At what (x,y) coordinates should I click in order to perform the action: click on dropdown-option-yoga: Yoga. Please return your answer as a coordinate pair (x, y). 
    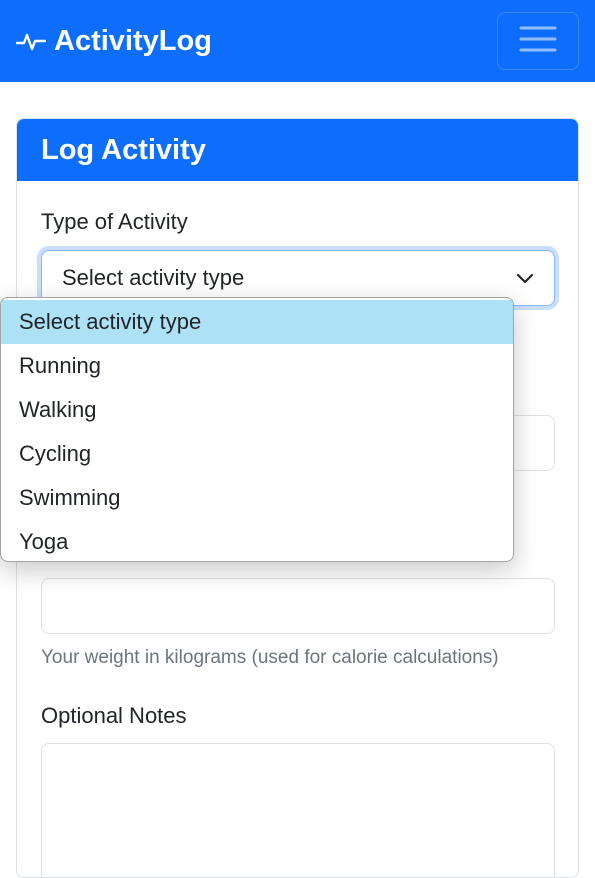
    Looking at the image, I should click on (257, 540).